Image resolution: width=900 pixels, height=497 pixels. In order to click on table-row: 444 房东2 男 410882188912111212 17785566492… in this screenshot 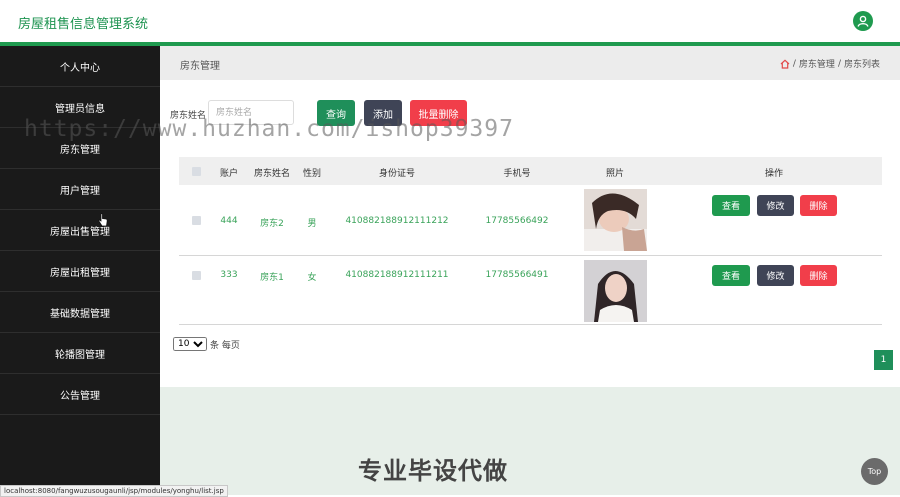, I will do `click(530, 220)`.